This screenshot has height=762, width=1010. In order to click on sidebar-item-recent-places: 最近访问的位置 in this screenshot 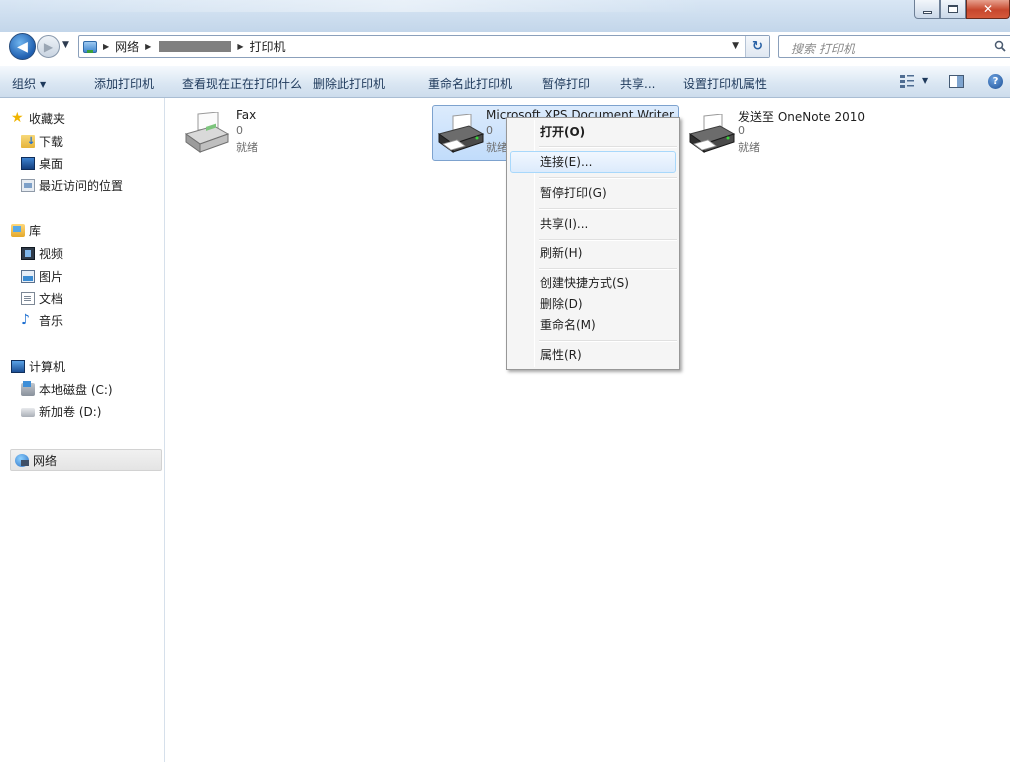, I will do `click(72, 185)`.